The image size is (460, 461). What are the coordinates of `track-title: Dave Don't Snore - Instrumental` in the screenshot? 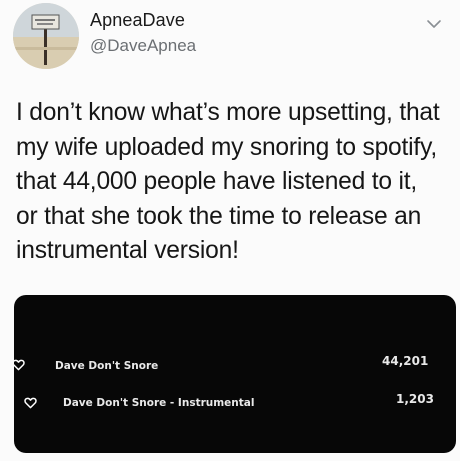 It's located at (158, 403).